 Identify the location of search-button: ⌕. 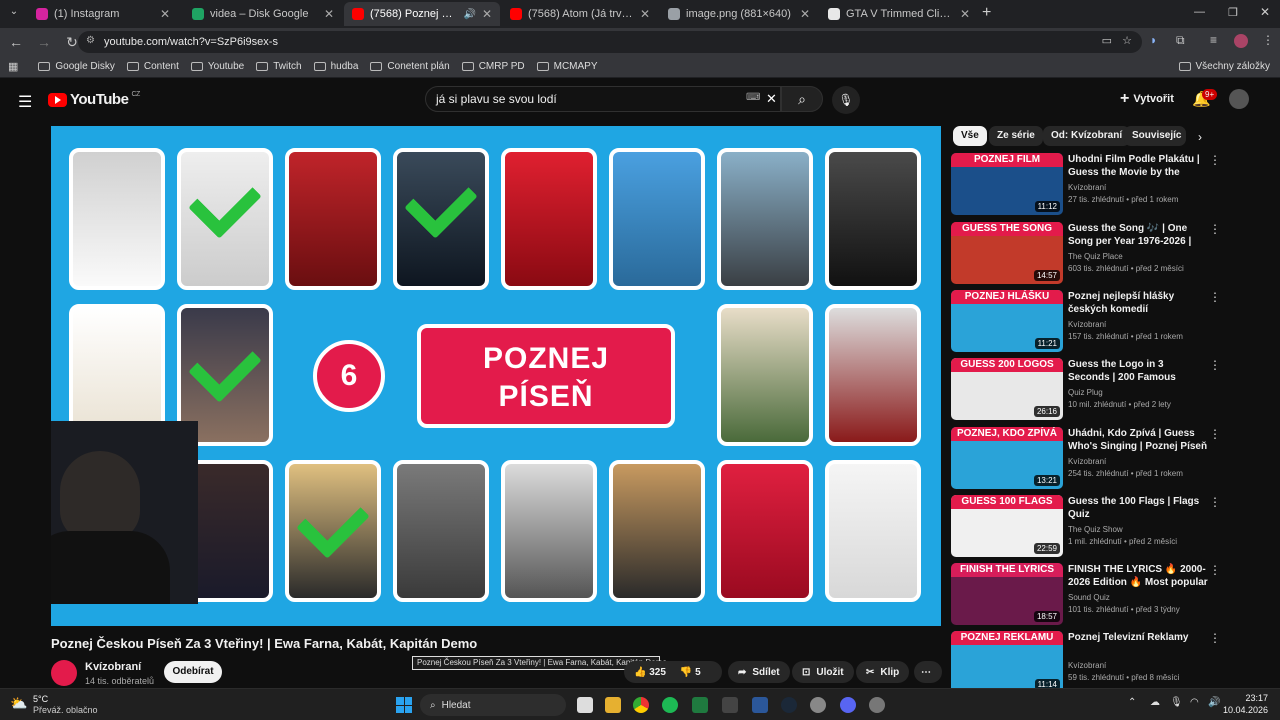
(802, 99).